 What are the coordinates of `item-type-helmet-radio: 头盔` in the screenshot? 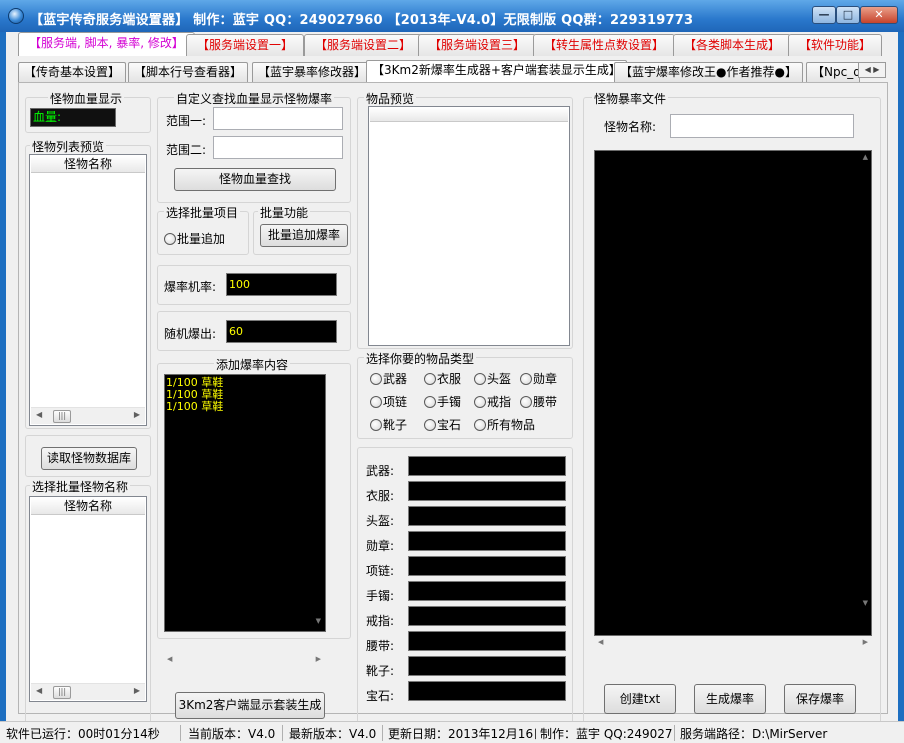 It's located at (492, 378).